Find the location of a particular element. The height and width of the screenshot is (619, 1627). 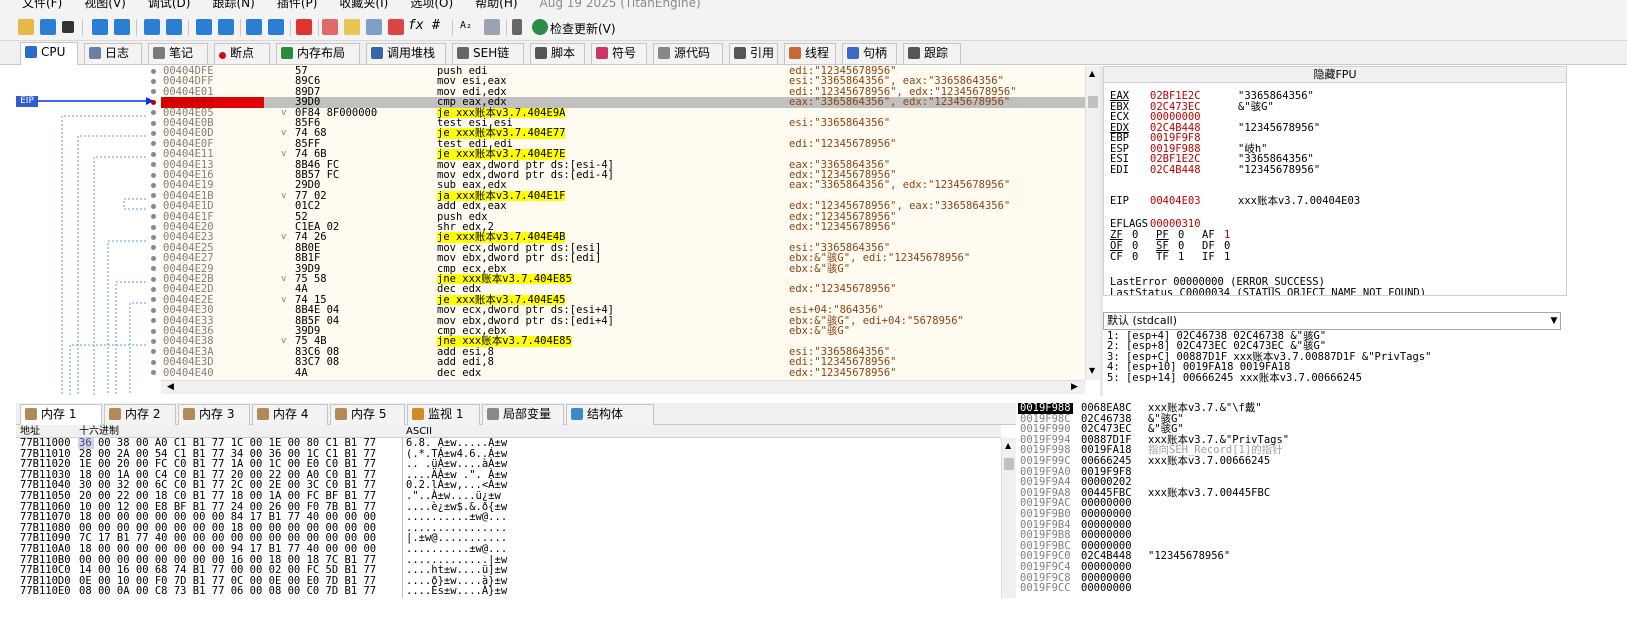

stack-arg: 5: [esp+14] 00666245 xxx账本v3.7.00666245 is located at coordinates (1335, 377).